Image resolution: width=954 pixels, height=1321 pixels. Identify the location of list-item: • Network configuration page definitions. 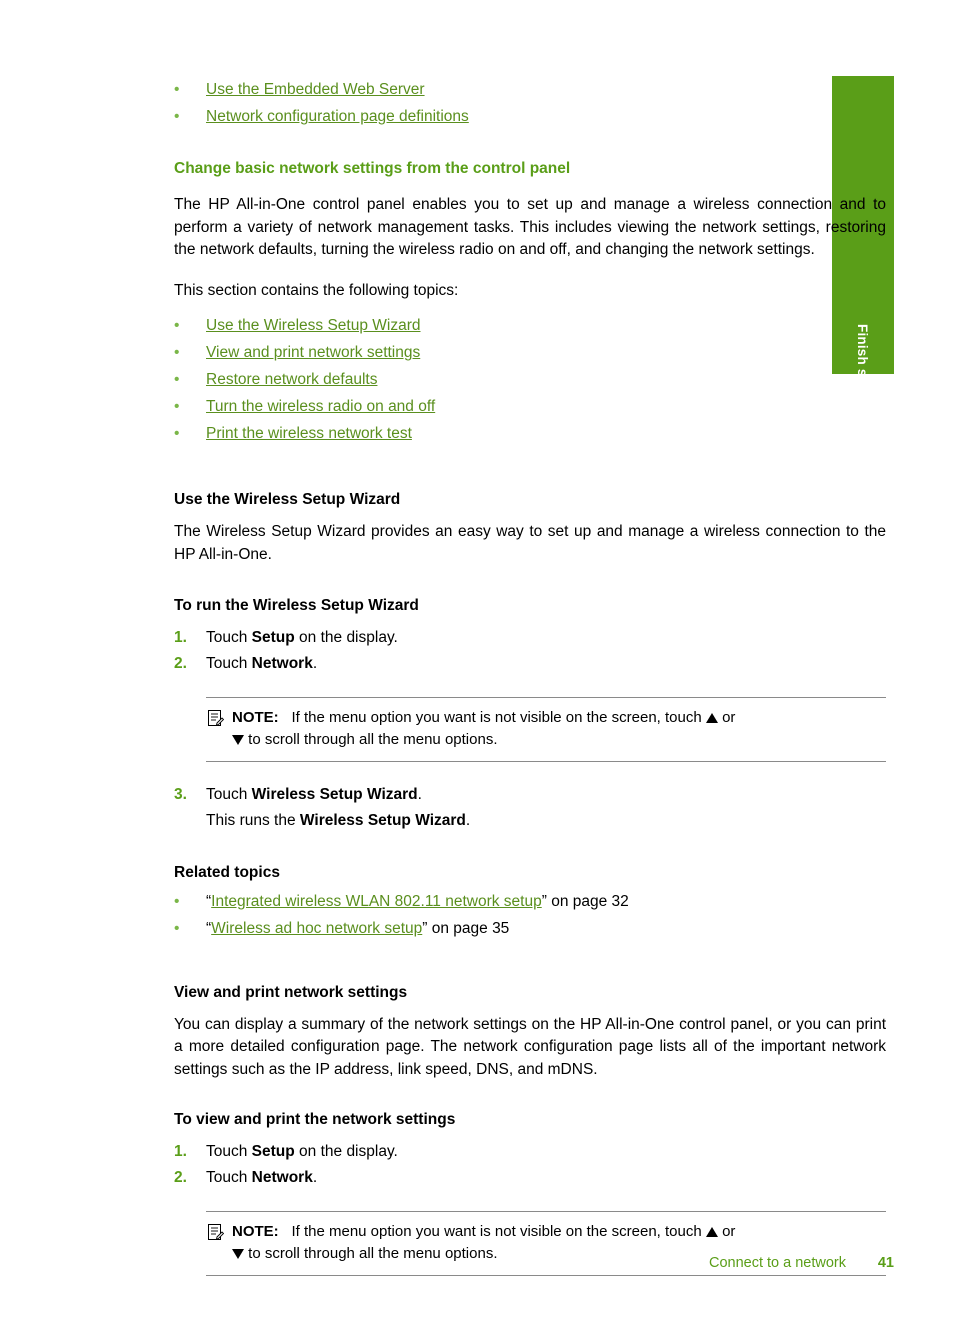
(530, 116).